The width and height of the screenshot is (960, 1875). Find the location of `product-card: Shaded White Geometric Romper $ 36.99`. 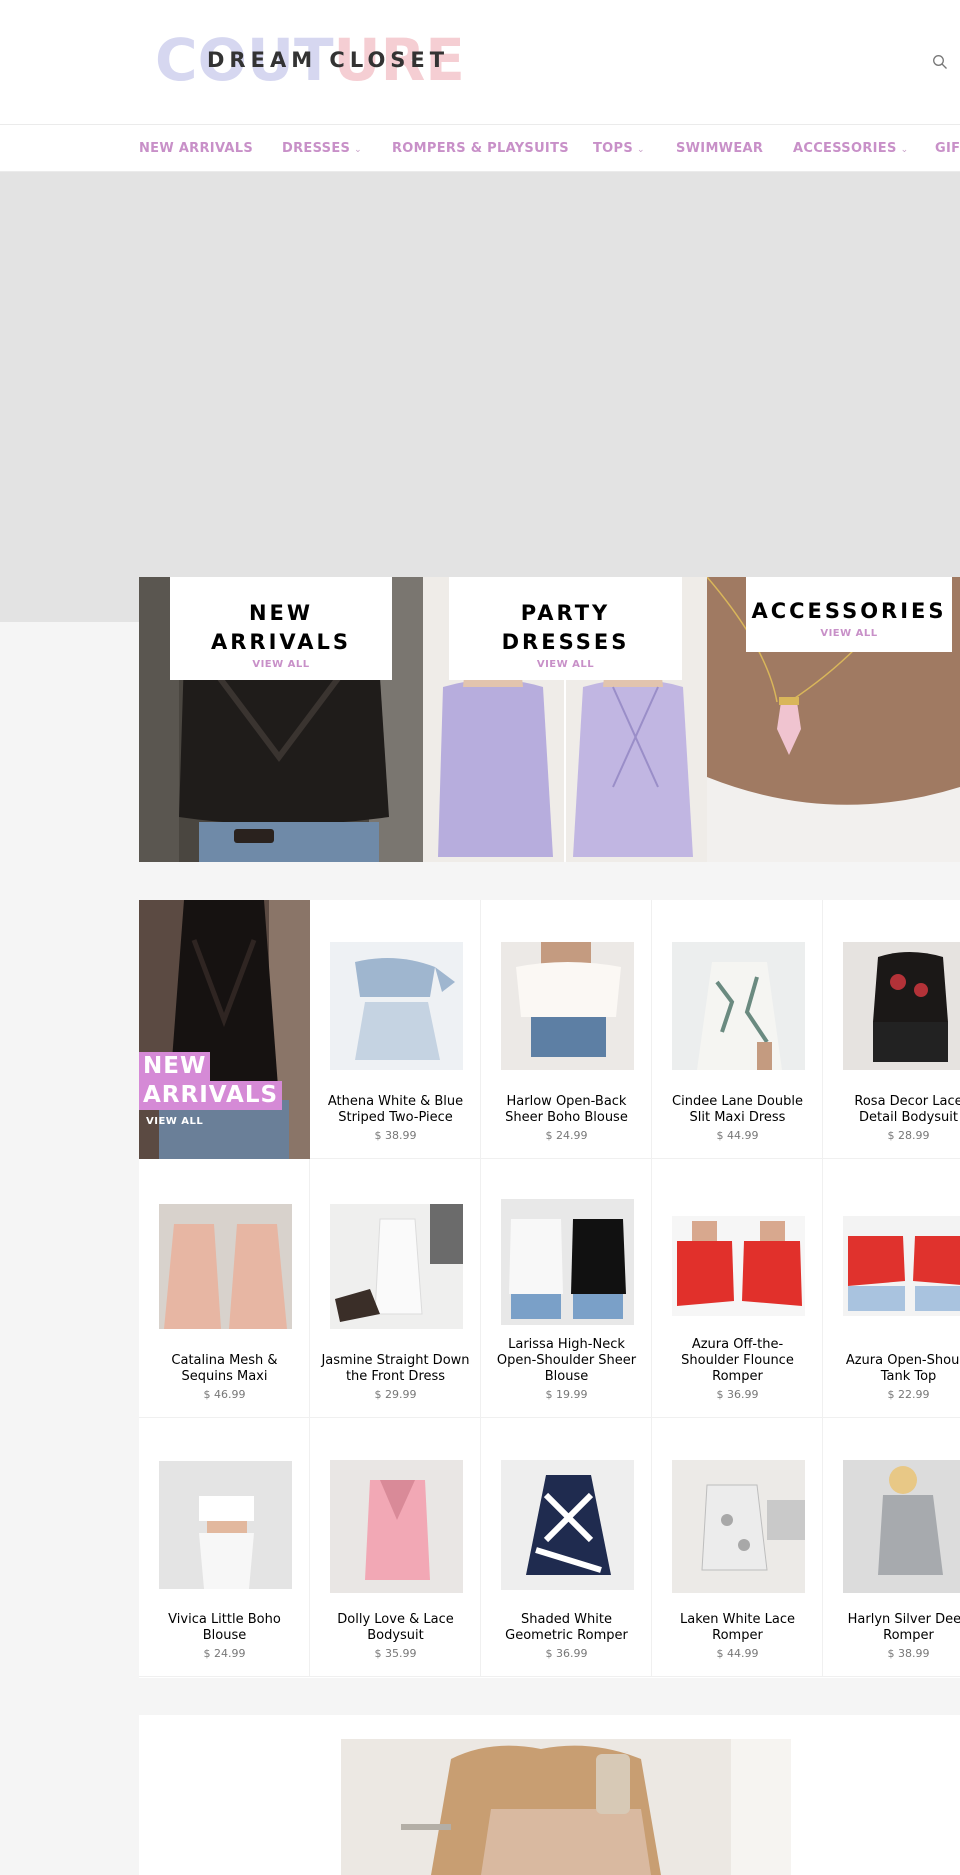

product-card: Shaded White Geometric Romper $ 36.99 is located at coordinates (566, 1547).